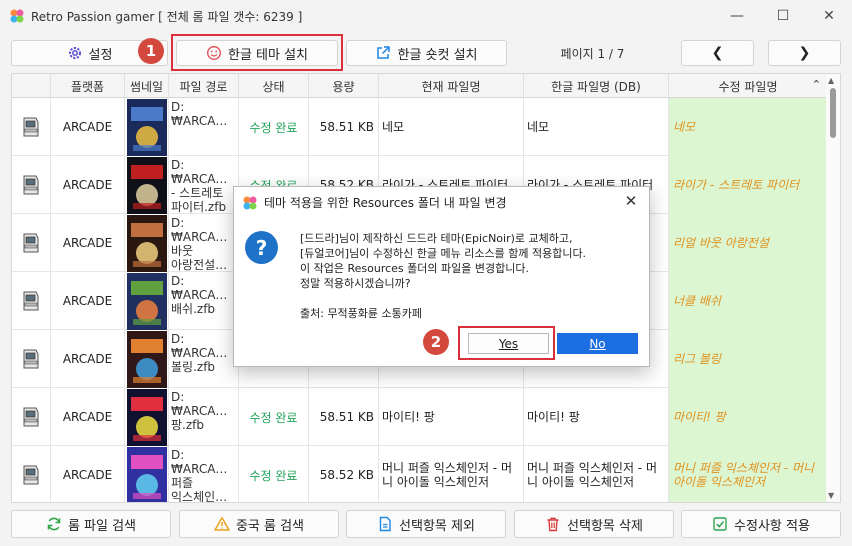  What do you see at coordinates (831, 495) in the screenshot?
I see `scroll-down-icon: ▼` at bounding box center [831, 495].